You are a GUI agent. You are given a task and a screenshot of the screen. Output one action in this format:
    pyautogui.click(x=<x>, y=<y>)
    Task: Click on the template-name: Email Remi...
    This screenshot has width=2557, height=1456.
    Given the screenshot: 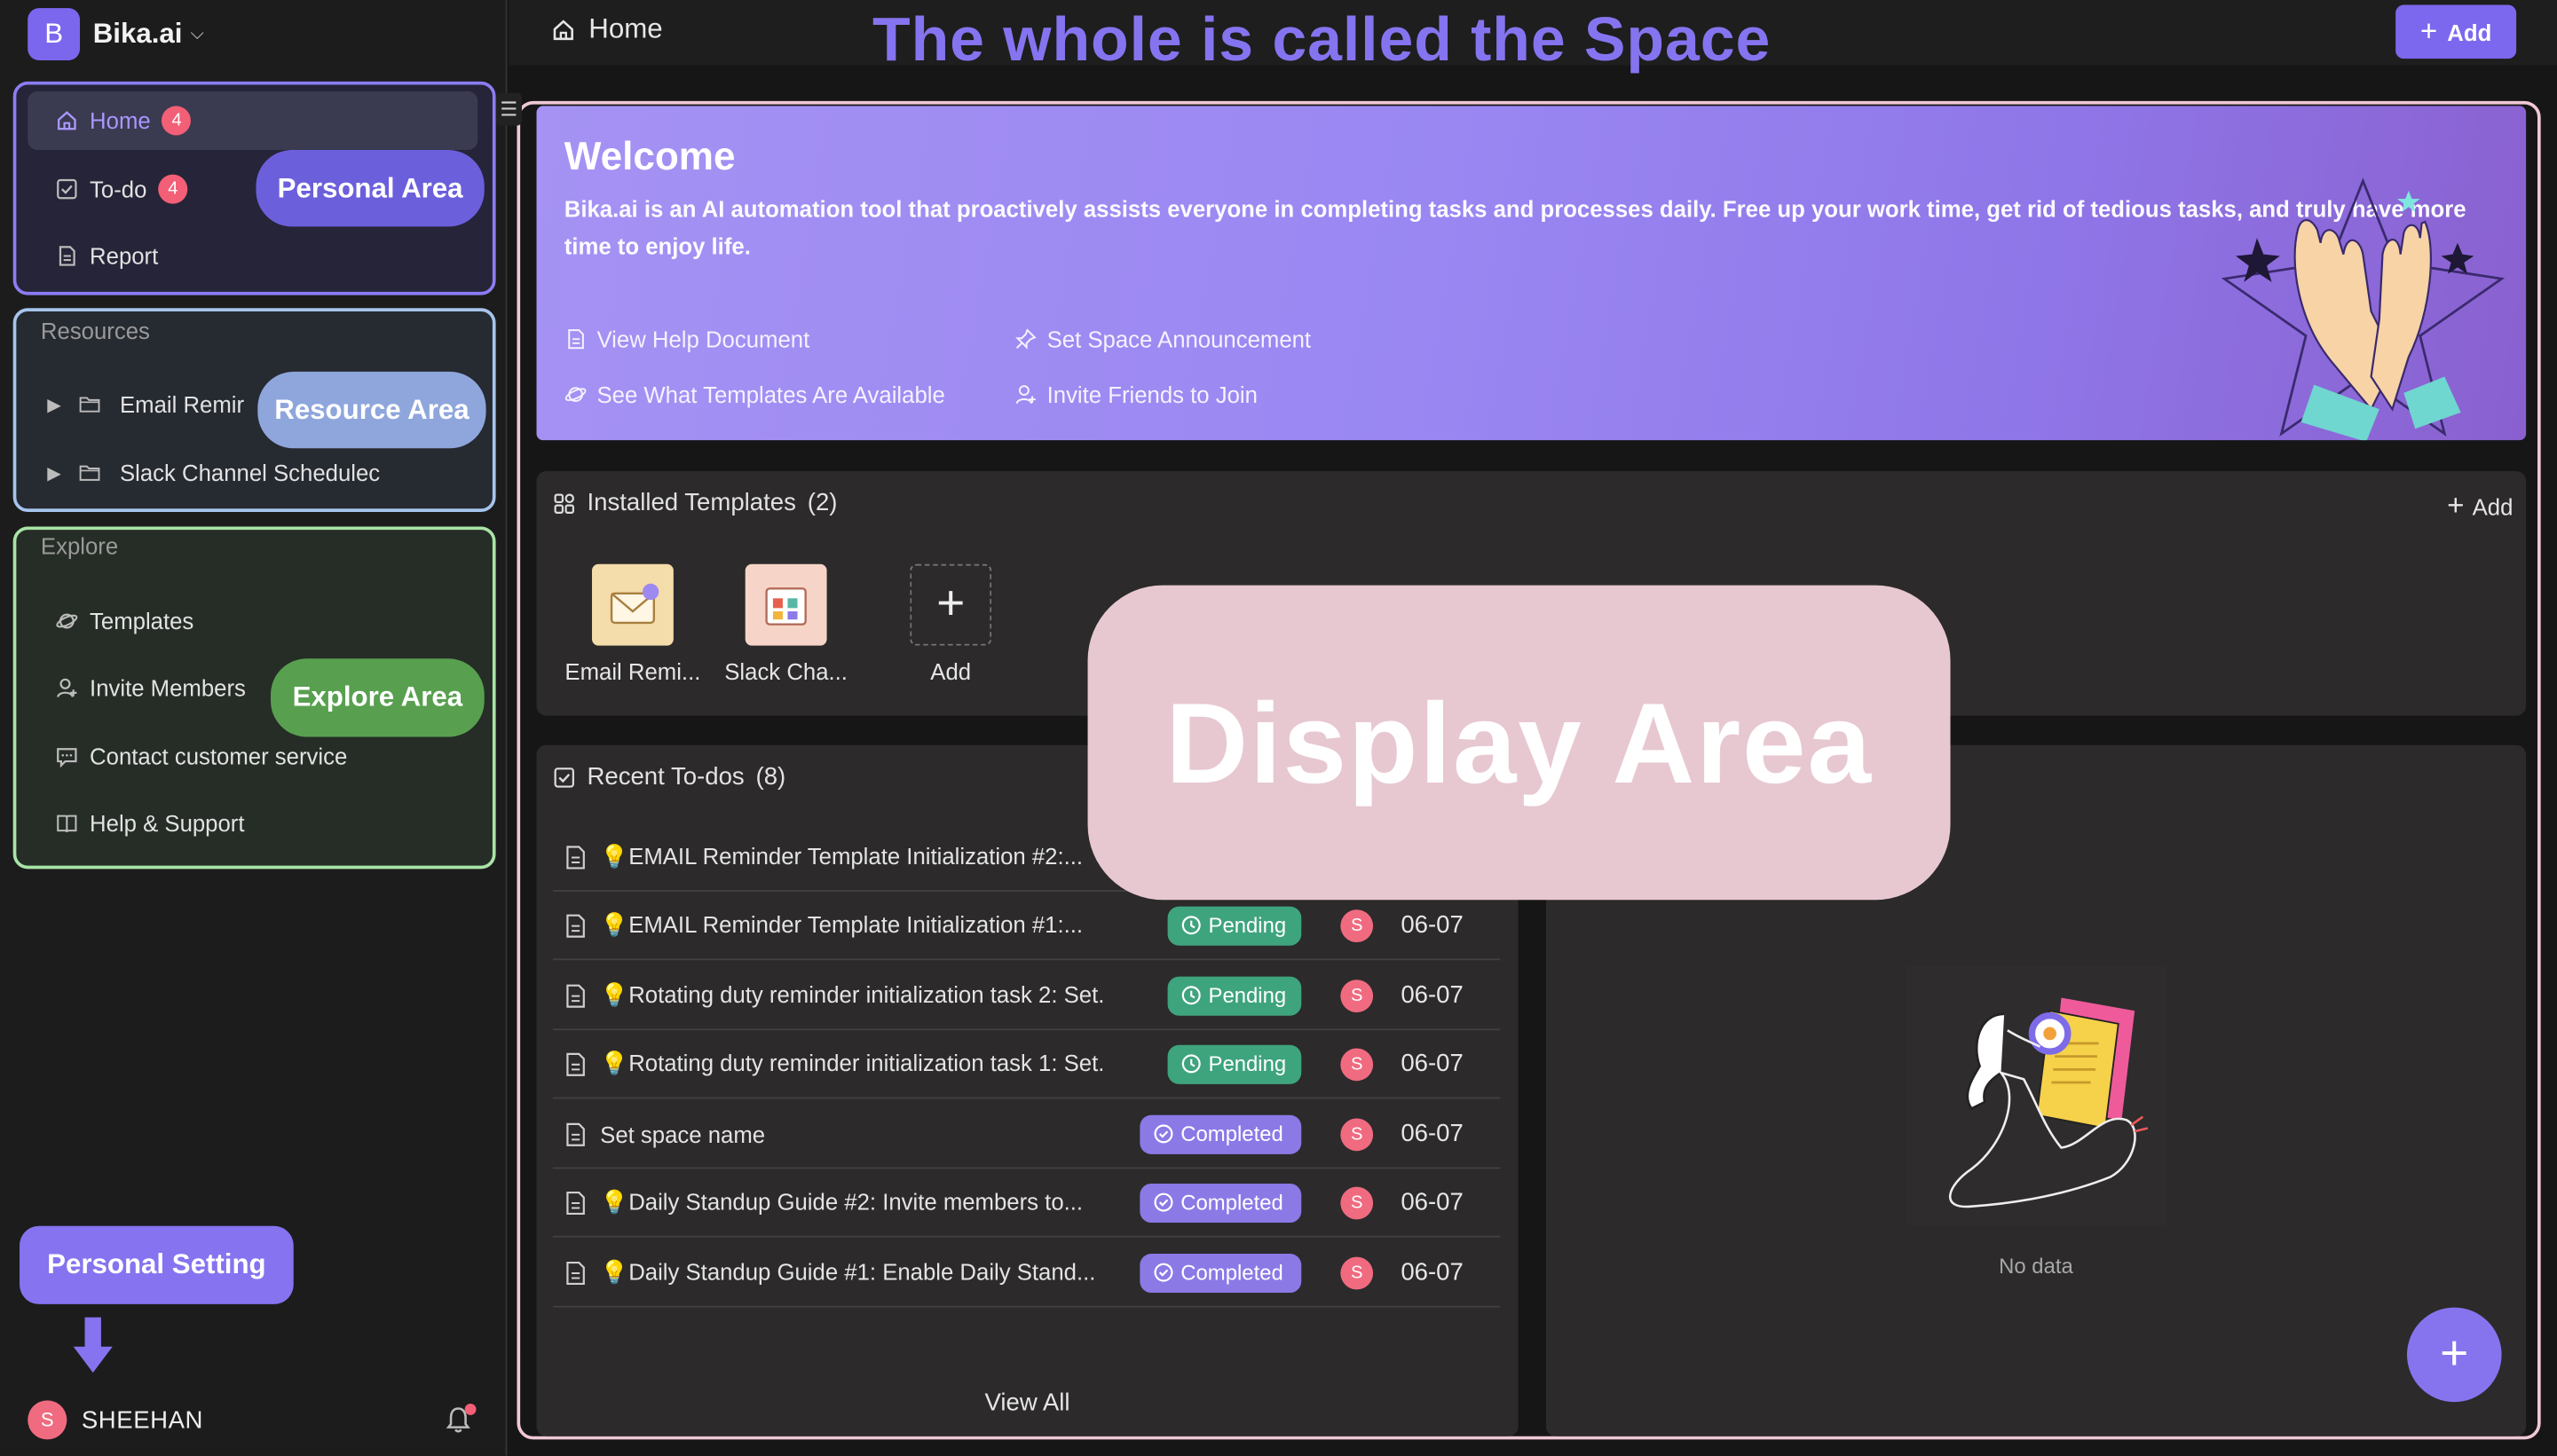 What is the action you would take?
    pyautogui.click(x=633, y=671)
    